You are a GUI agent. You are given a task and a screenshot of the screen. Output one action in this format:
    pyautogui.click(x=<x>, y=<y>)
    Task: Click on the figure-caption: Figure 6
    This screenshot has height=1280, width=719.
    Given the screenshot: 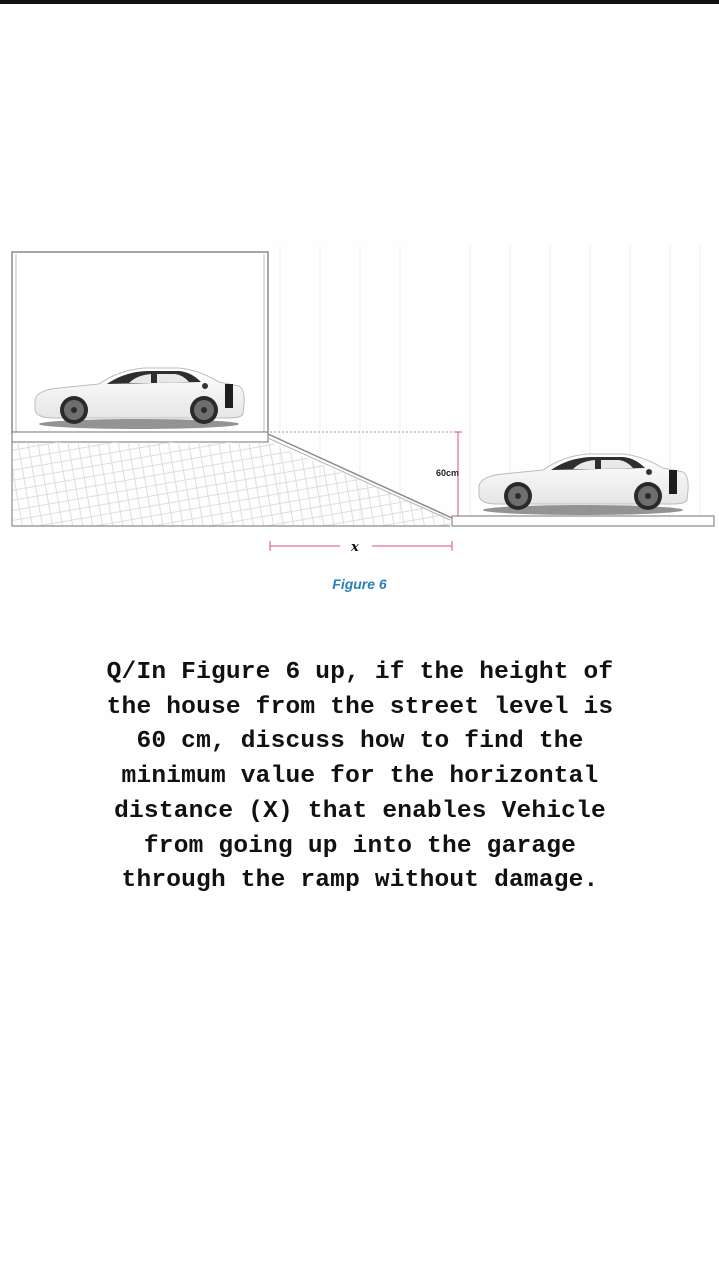 What is the action you would take?
    pyautogui.click(x=359, y=584)
    